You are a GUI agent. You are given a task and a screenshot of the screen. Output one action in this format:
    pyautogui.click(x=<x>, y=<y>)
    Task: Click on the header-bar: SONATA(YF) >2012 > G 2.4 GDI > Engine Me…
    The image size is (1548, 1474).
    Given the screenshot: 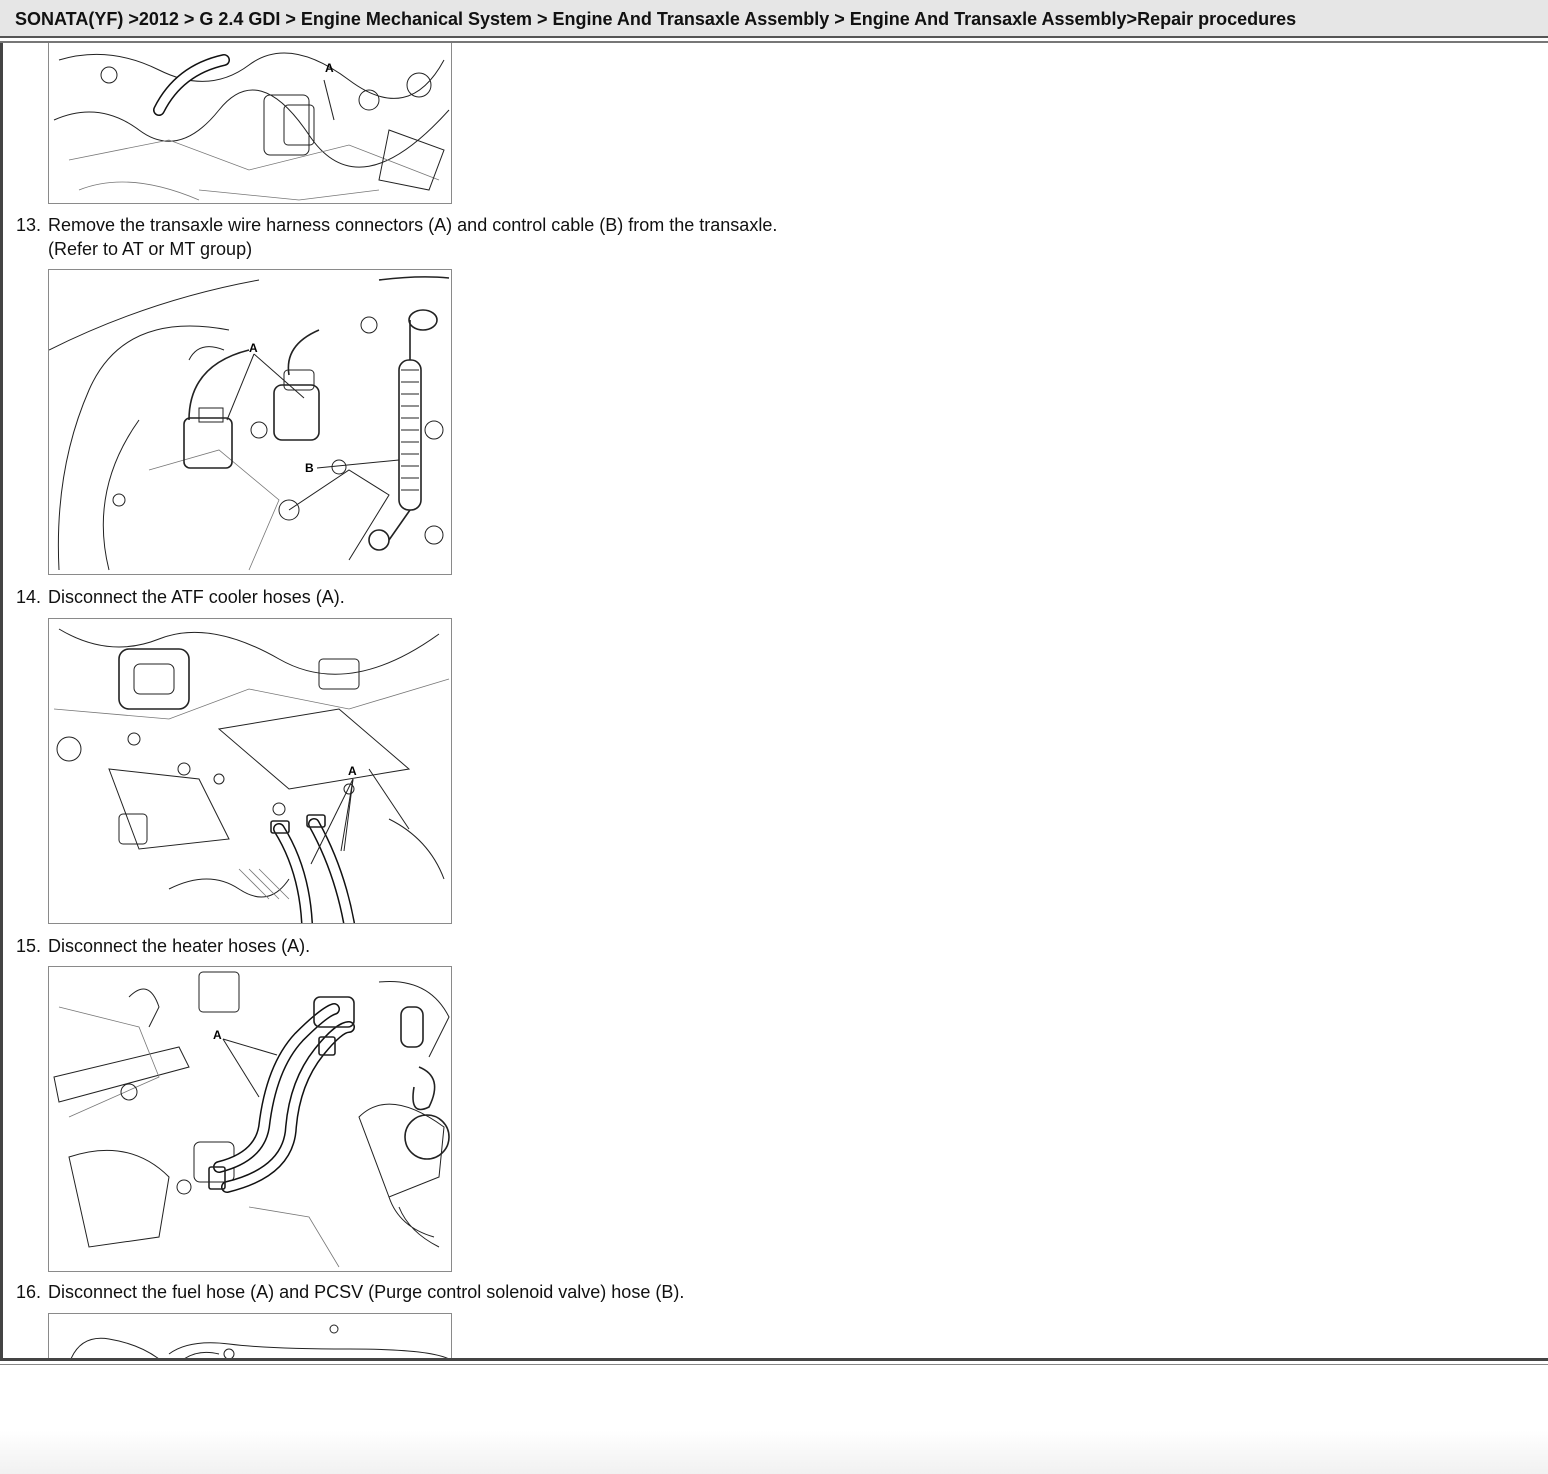 What is the action you would take?
    pyautogui.click(x=774, y=19)
    